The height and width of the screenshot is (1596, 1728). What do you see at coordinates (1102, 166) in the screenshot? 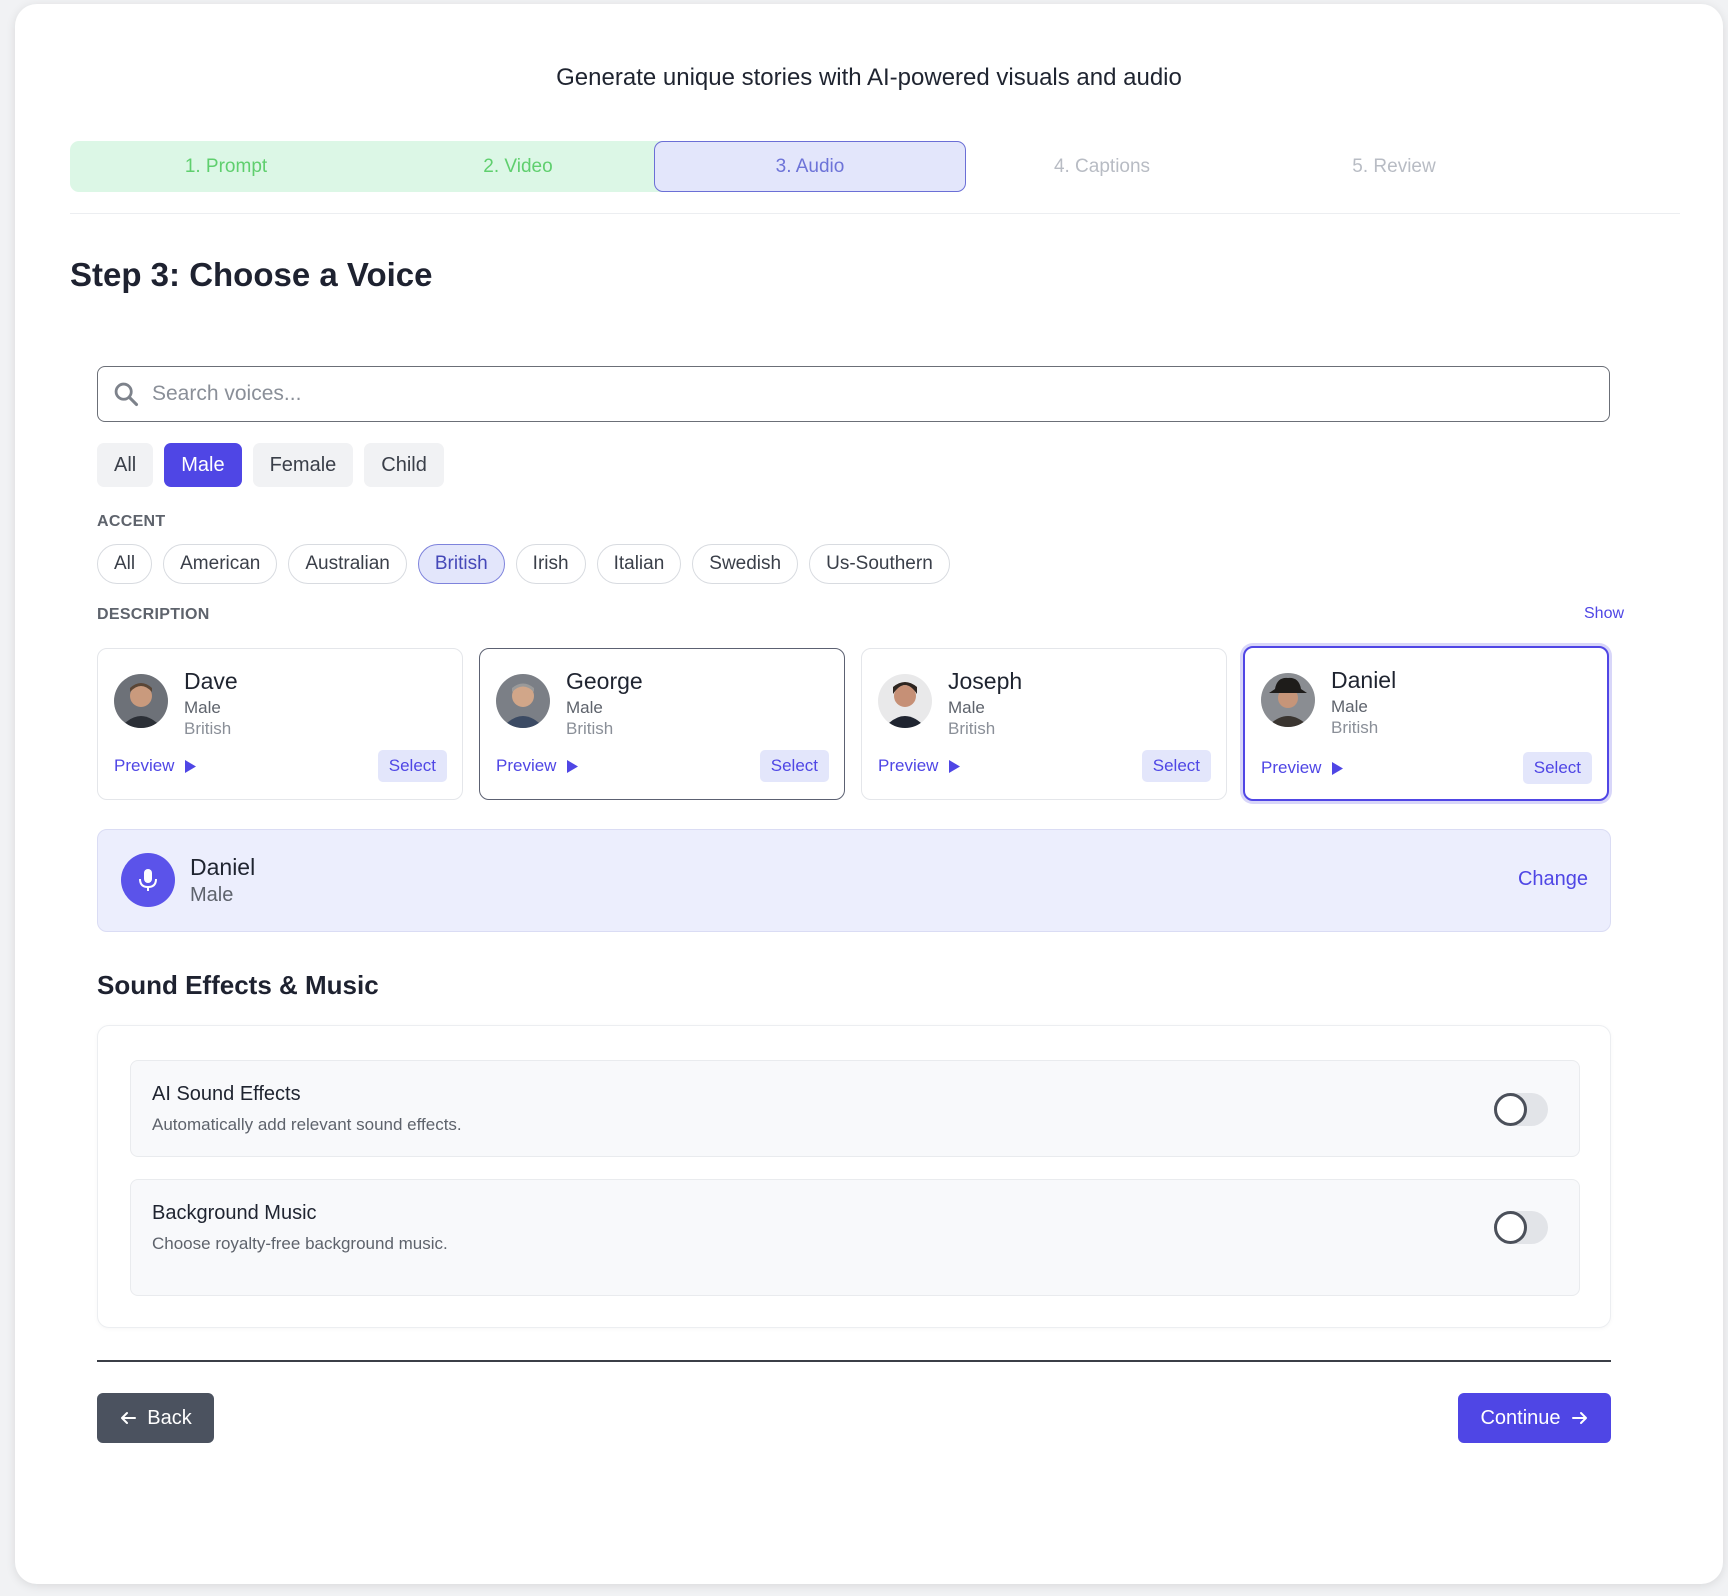
I see `step-captions: 4. Captions` at bounding box center [1102, 166].